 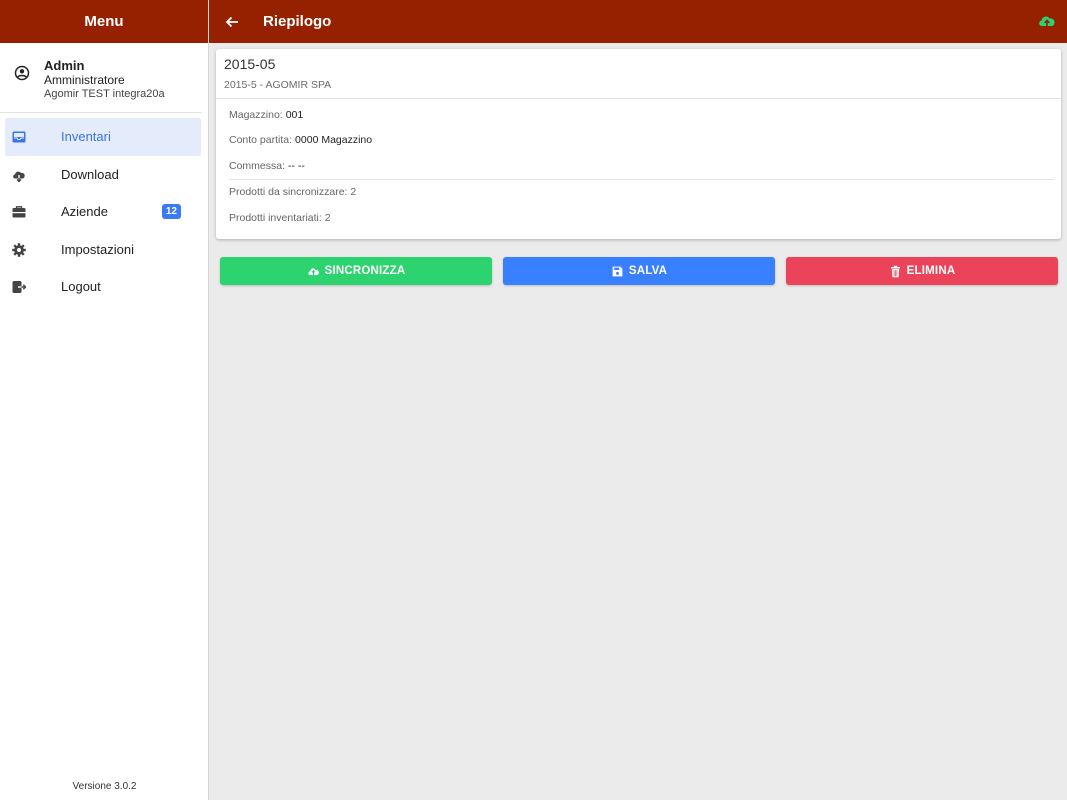 I want to click on conto-partita-label: Conto partita:, so click(x=261, y=140).